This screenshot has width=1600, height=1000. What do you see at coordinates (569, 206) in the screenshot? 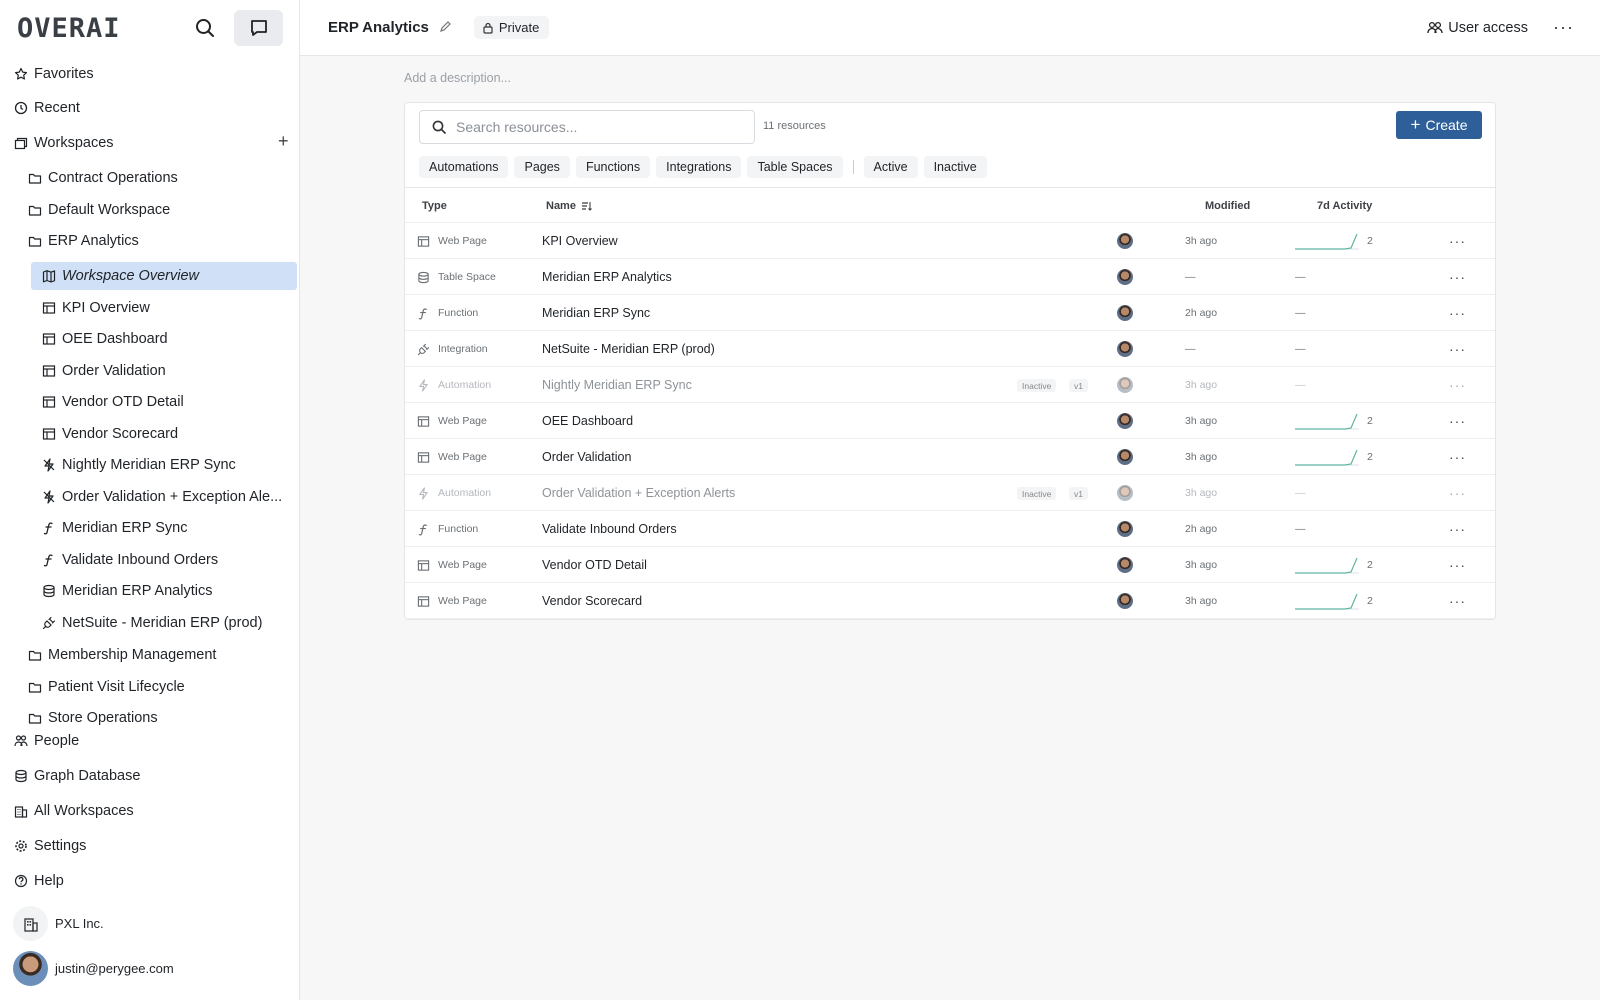
I see `column-name: Name` at bounding box center [569, 206].